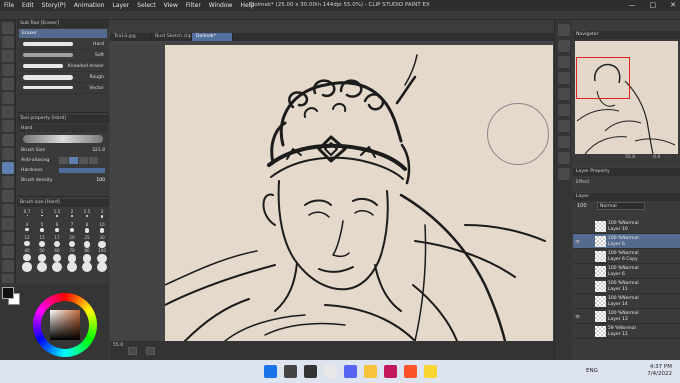 Image resolution: width=680 pixels, height=383 pixels. What do you see at coordinates (330, 371) in the screenshot?
I see `clip-studio-icon` at bounding box center [330, 371].